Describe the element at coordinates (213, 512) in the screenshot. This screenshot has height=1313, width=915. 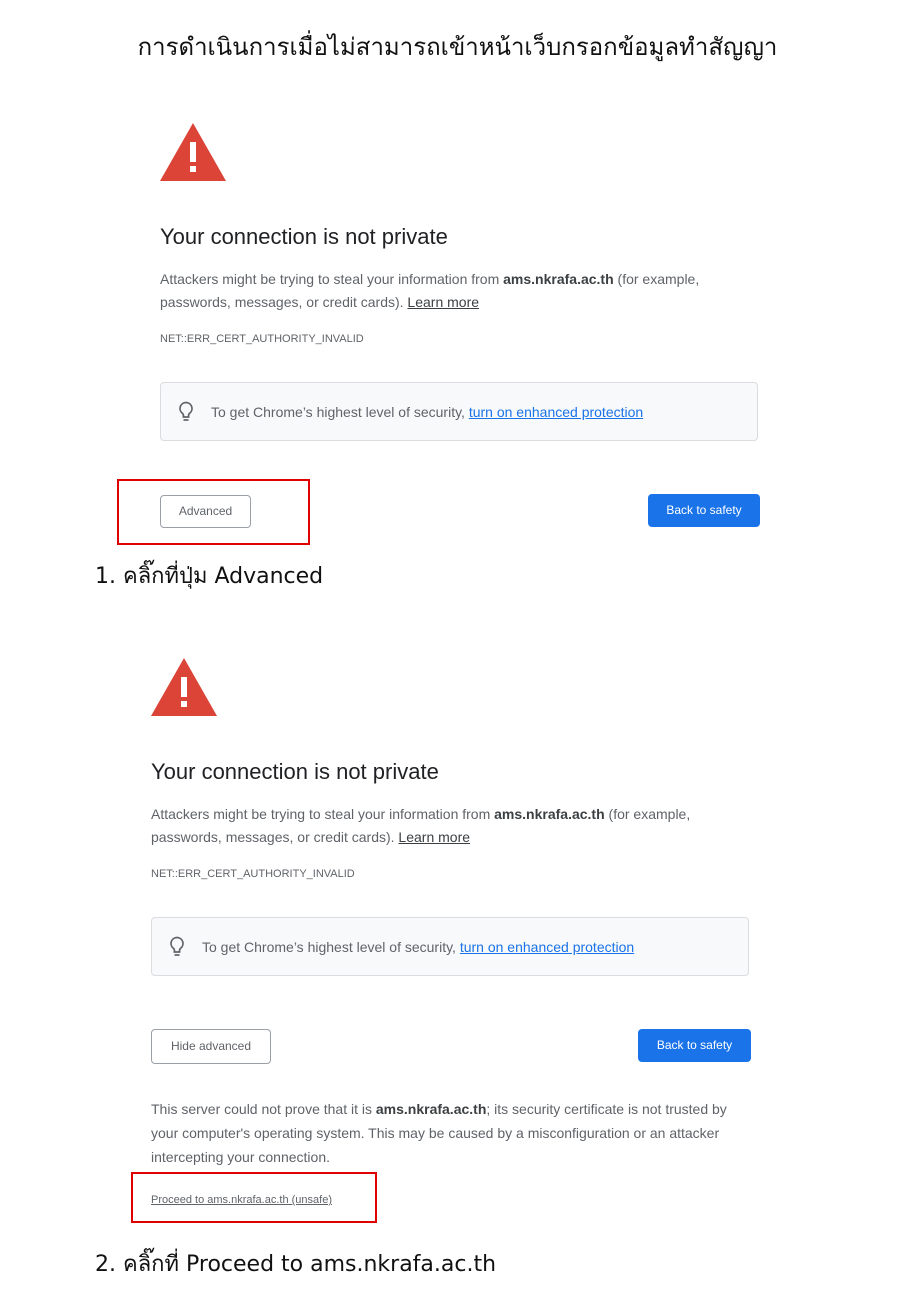
I see `annotation-highlight-advanced` at that location.